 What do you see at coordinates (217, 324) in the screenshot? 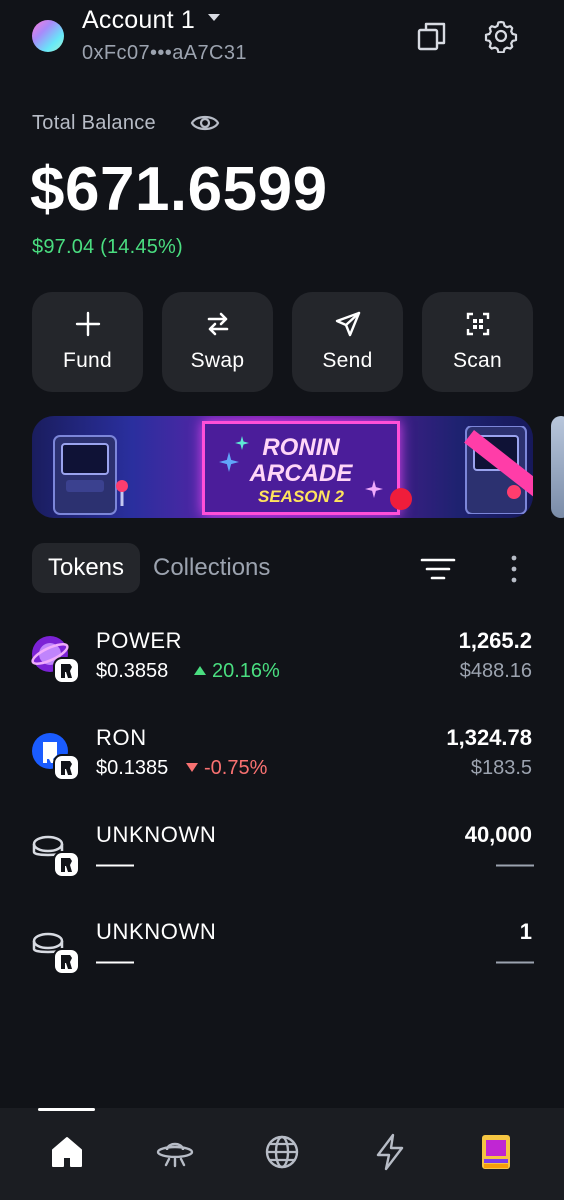
I see `swap-icon` at bounding box center [217, 324].